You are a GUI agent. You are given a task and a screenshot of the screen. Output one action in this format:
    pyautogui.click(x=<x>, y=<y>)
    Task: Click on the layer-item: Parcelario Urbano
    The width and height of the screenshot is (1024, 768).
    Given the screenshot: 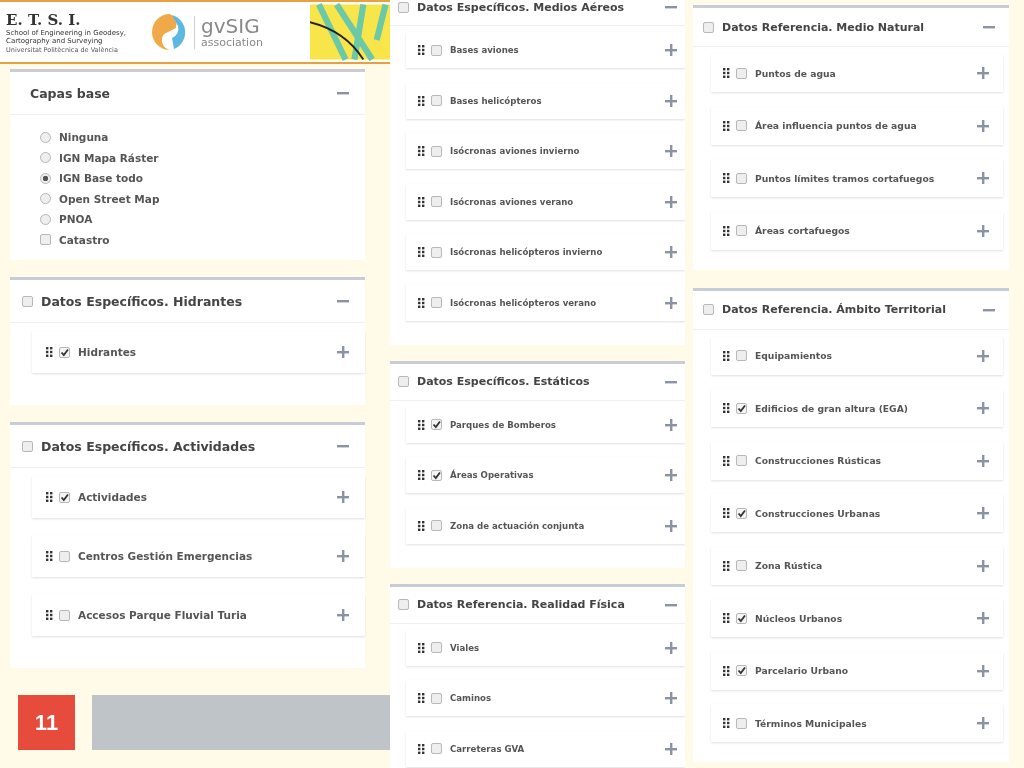 What is the action you would take?
    pyautogui.click(x=857, y=670)
    